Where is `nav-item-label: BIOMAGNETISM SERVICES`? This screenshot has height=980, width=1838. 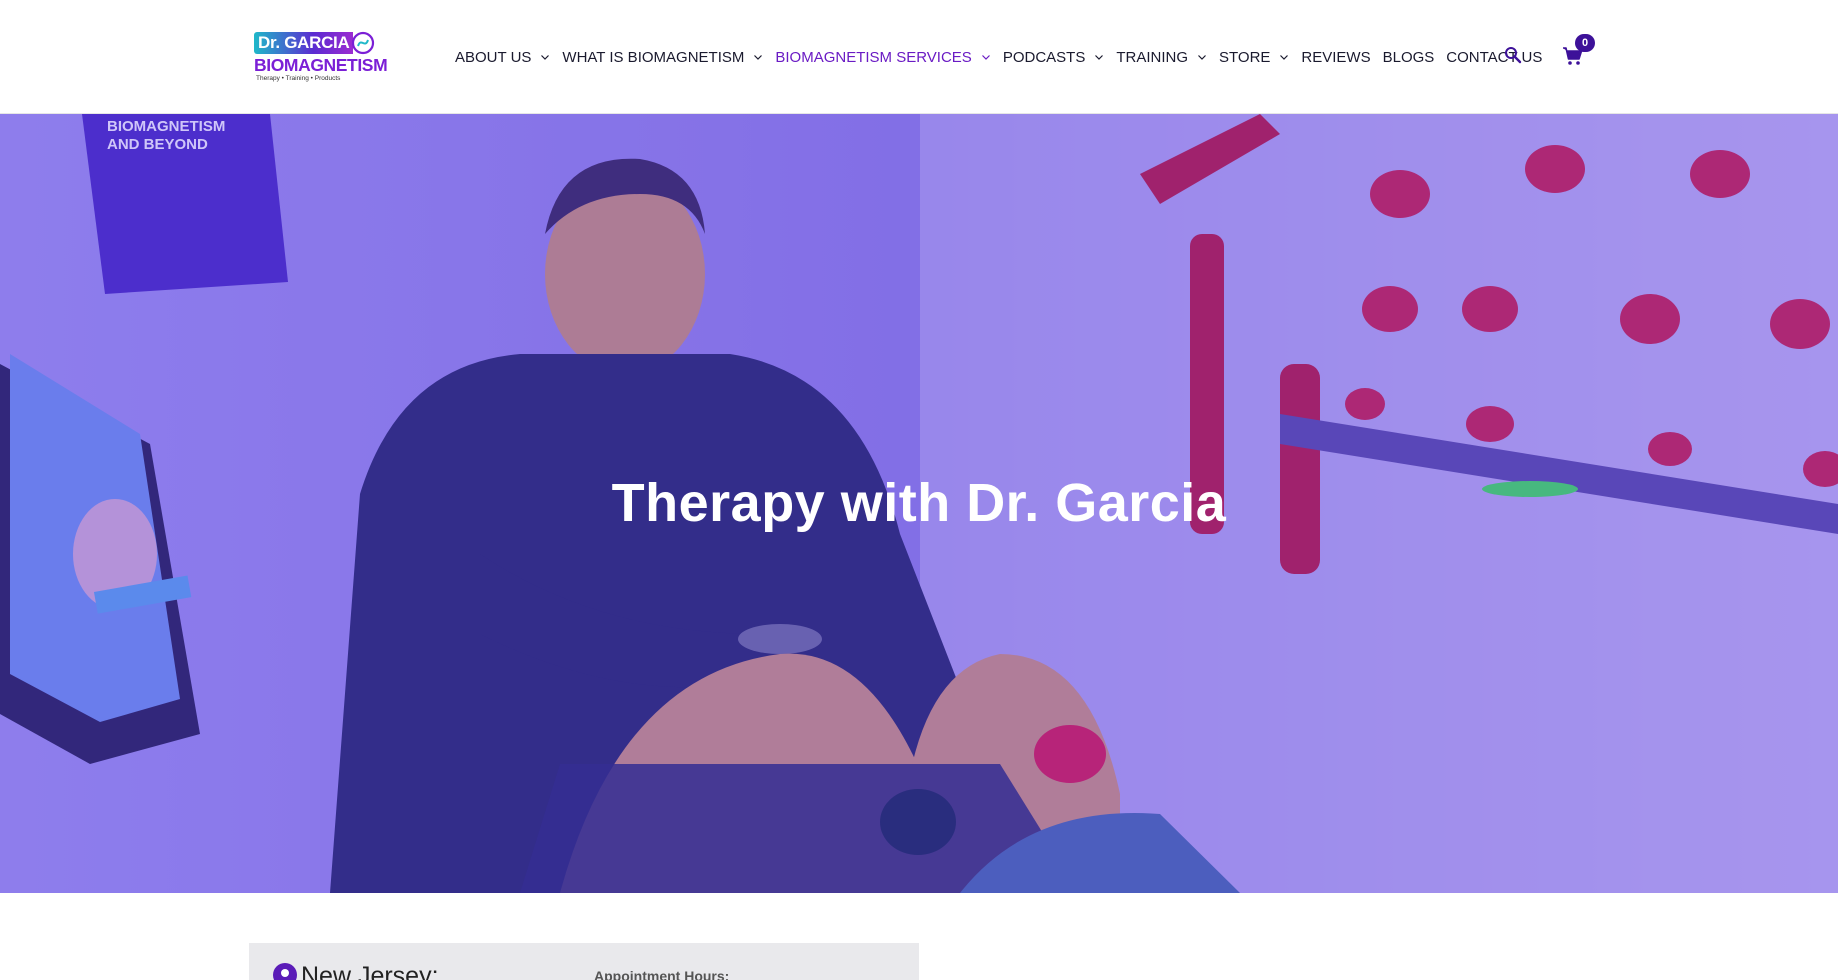 nav-item-label: BIOMAGNETISM SERVICES is located at coordinates (873, 57).